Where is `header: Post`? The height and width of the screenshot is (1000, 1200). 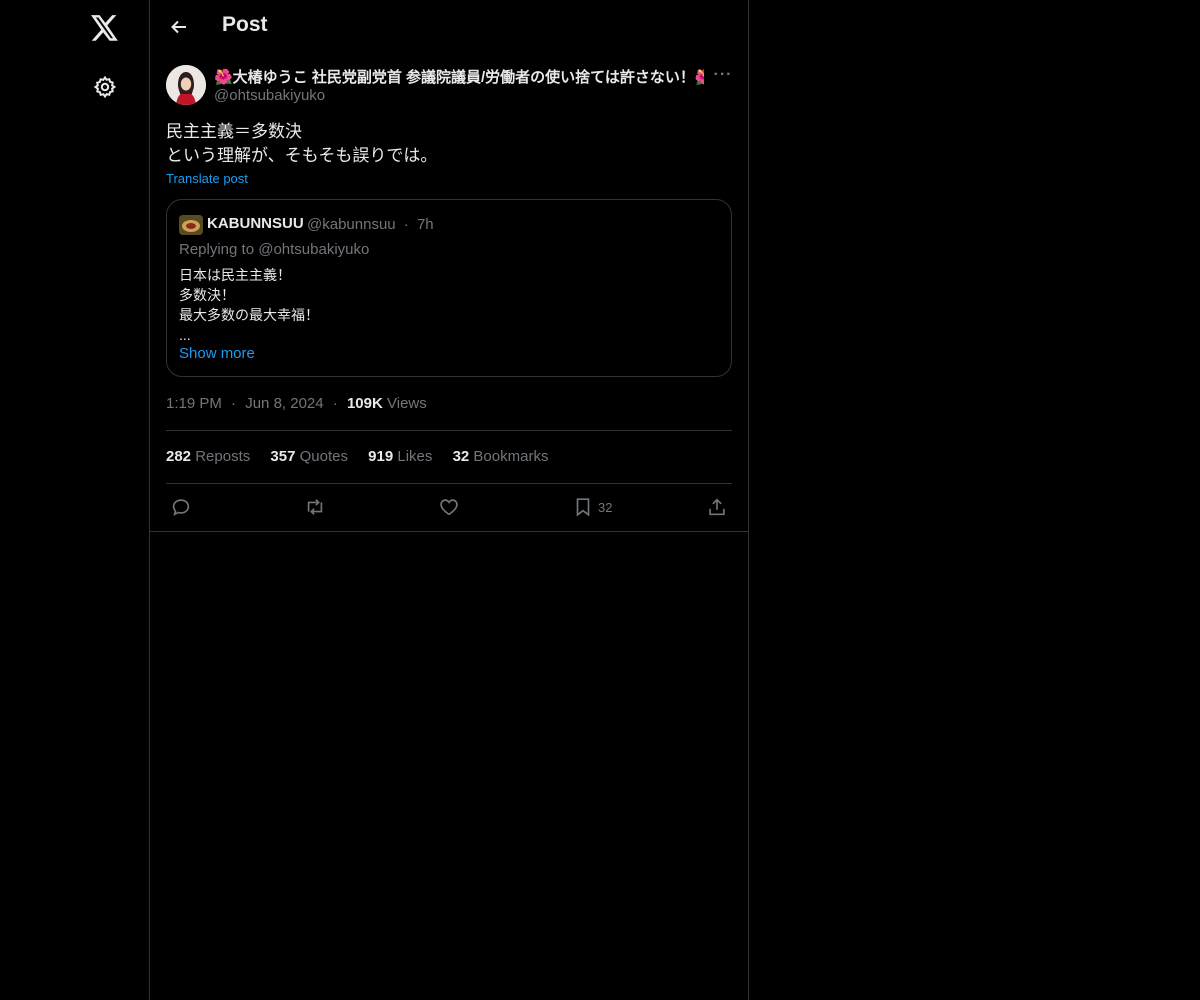 header: Post is located at coordinates (449, 26).